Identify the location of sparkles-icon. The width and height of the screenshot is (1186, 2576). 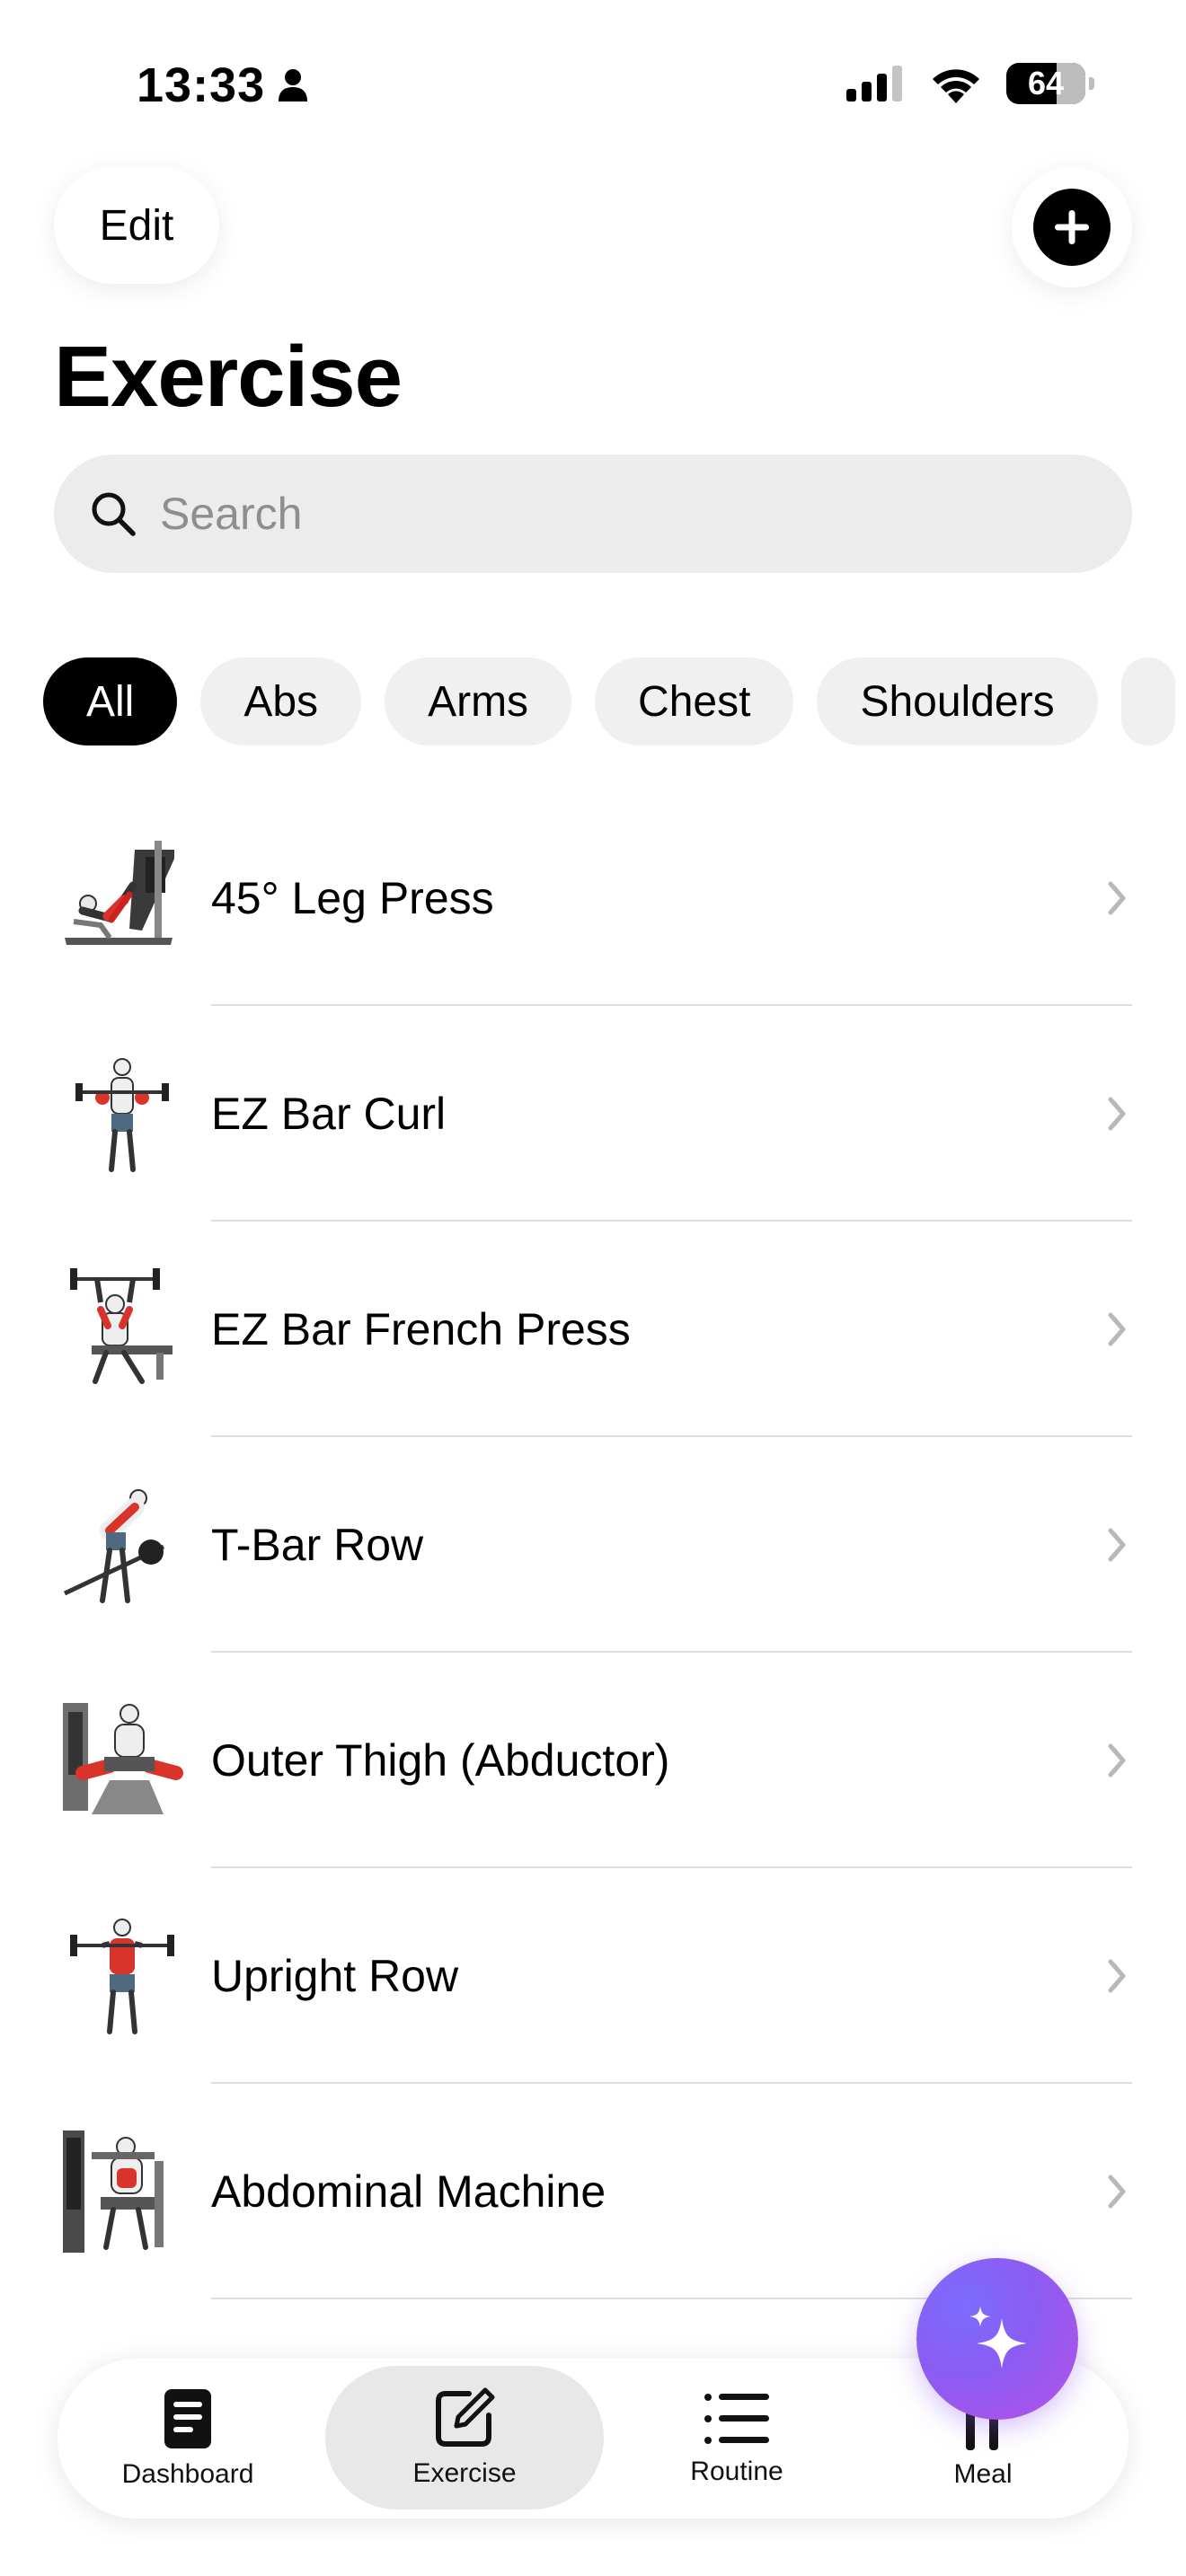
(998, 2337).